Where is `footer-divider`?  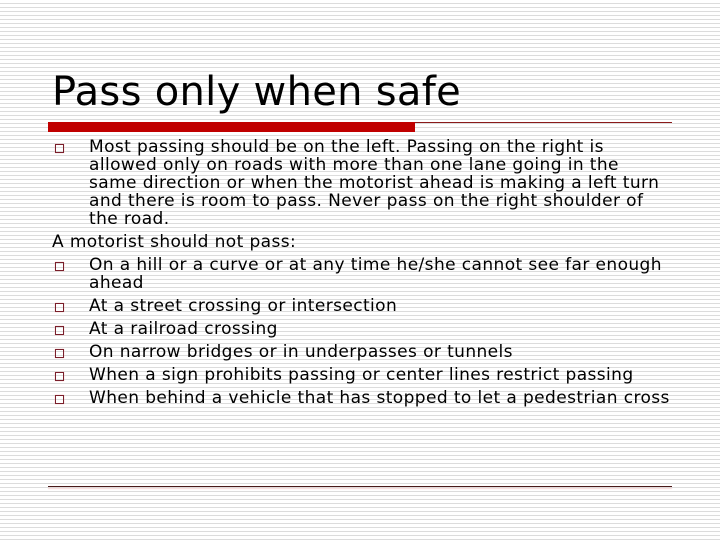
footer-divider is located at coordinates (360, 486).